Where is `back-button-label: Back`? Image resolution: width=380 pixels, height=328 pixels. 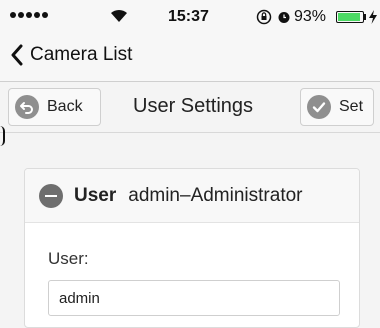
back-button-label: Back is located at coordinates (65, 106).